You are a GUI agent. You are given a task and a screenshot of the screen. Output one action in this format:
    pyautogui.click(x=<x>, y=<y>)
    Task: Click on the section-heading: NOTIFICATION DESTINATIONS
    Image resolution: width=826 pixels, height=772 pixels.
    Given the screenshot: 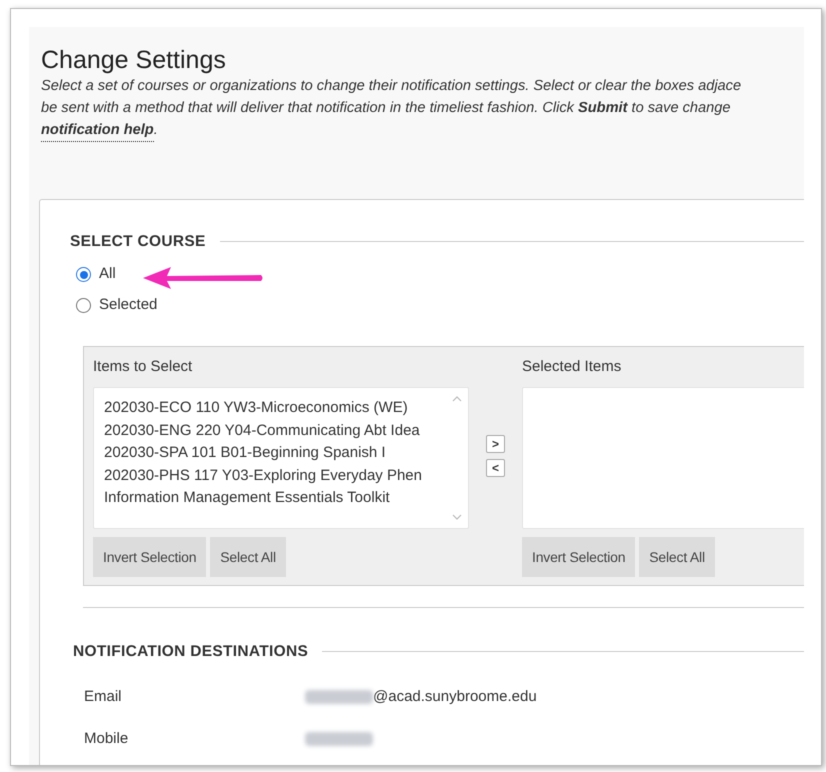 What is the action you would take?
    pyautogui.click(x=190, y=652)
    